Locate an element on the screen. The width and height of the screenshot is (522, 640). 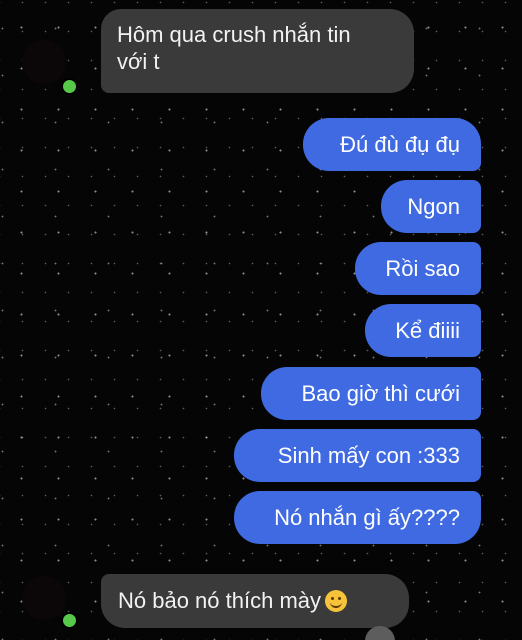
message-bubble-outgoing: Rồi sao is located at coordinates (418, 268).